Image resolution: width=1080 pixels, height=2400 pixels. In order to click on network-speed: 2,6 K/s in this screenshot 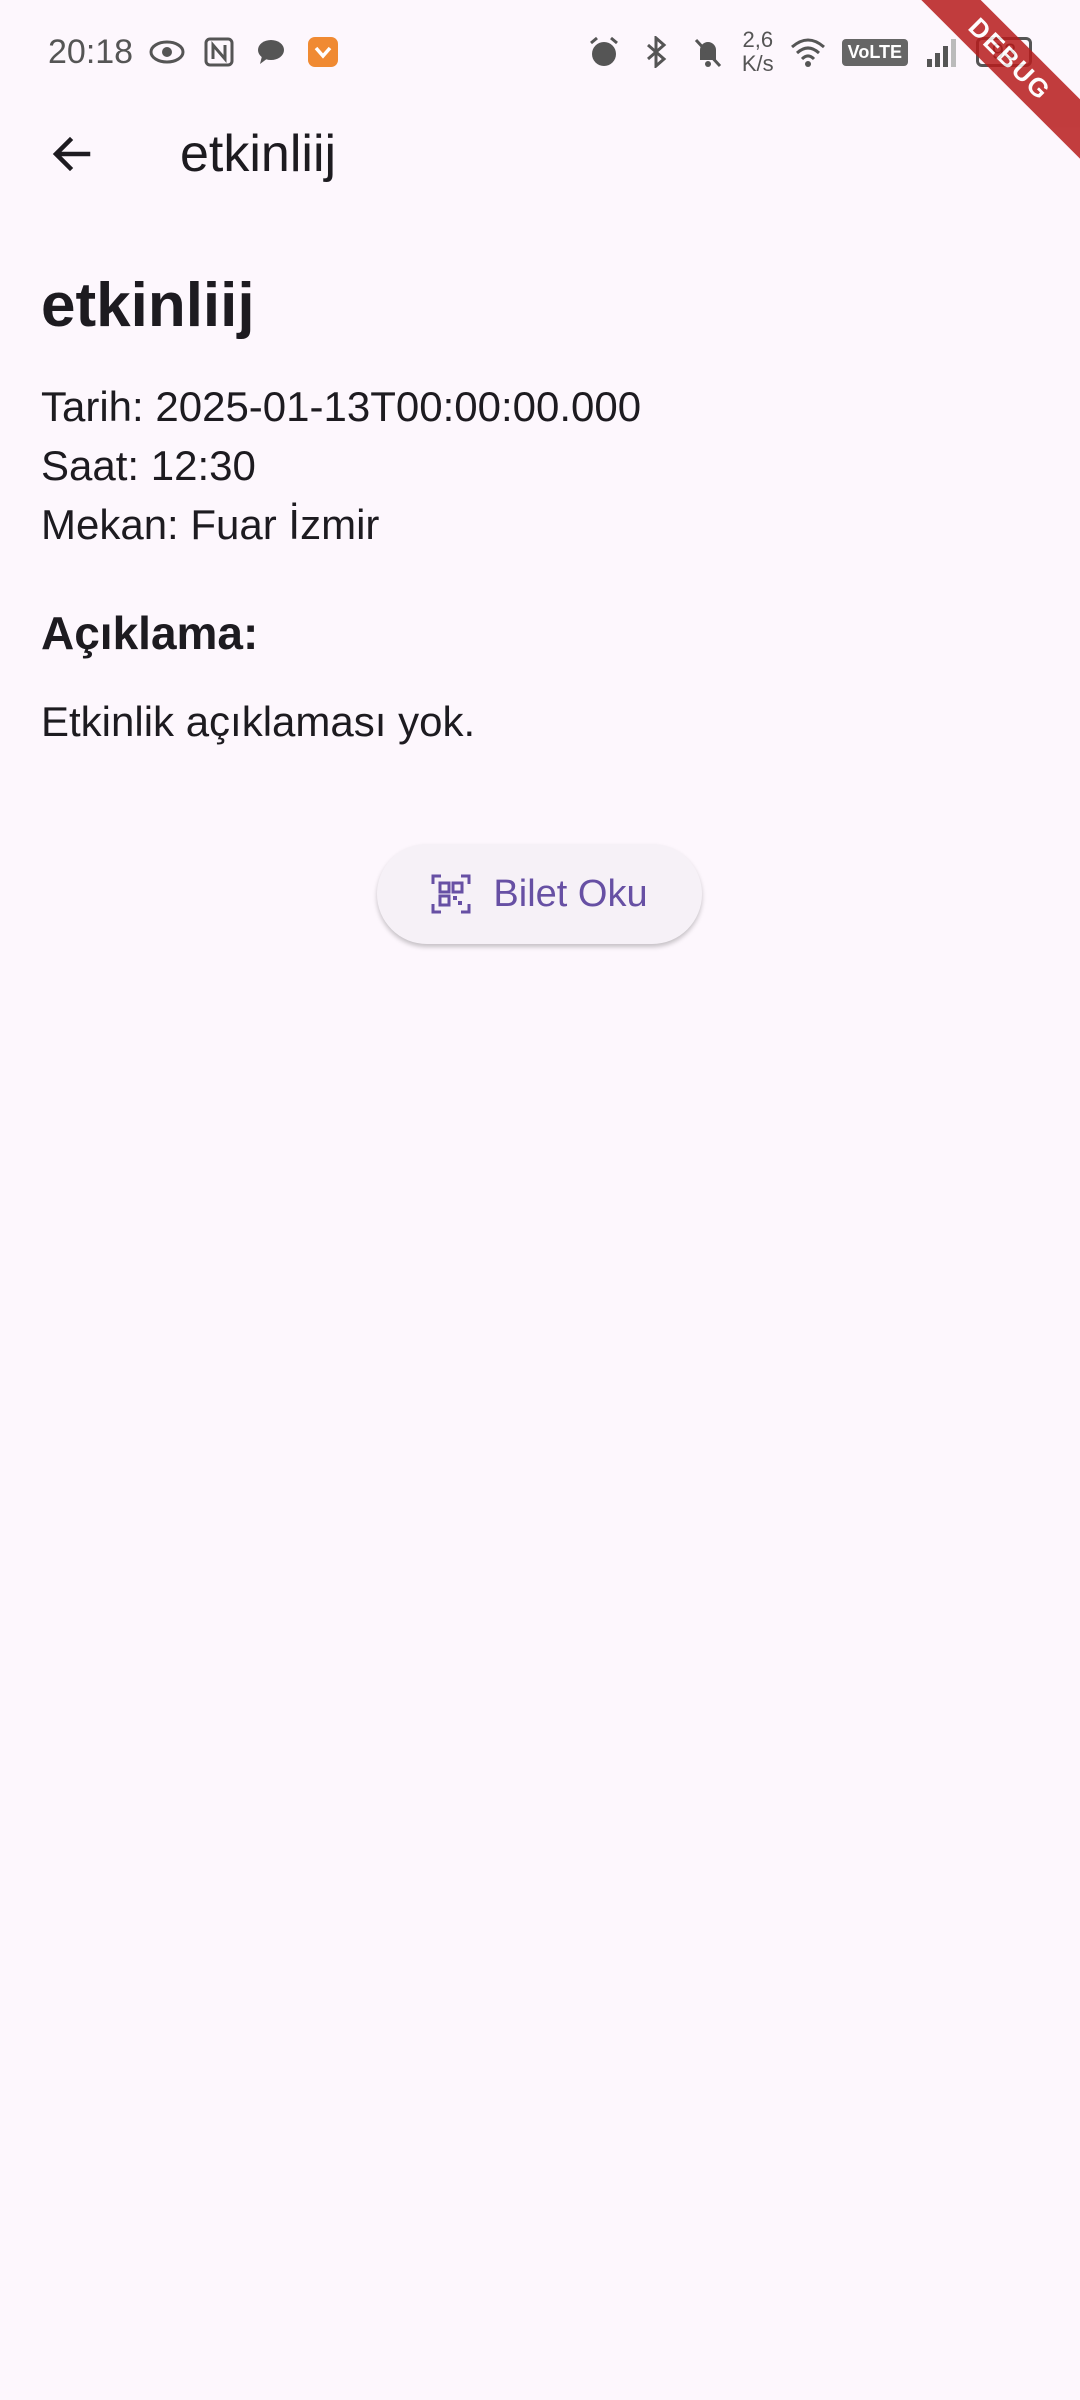, I will do `click(758, 52)`.